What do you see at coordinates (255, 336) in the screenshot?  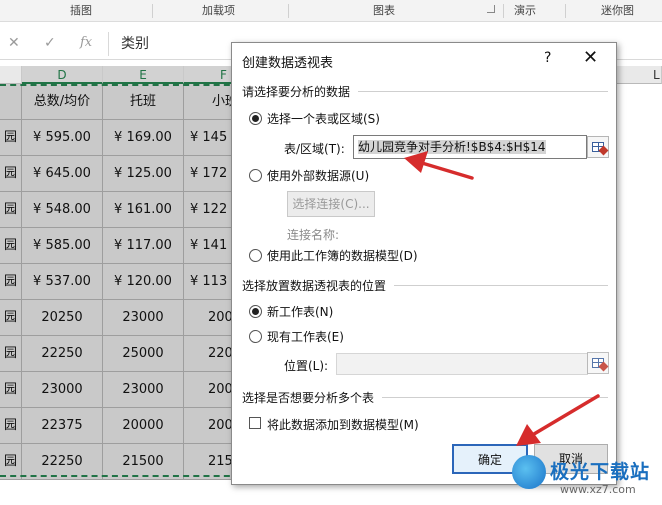 I see `radio-existing-worksheet` at bounding box center [255, 336].